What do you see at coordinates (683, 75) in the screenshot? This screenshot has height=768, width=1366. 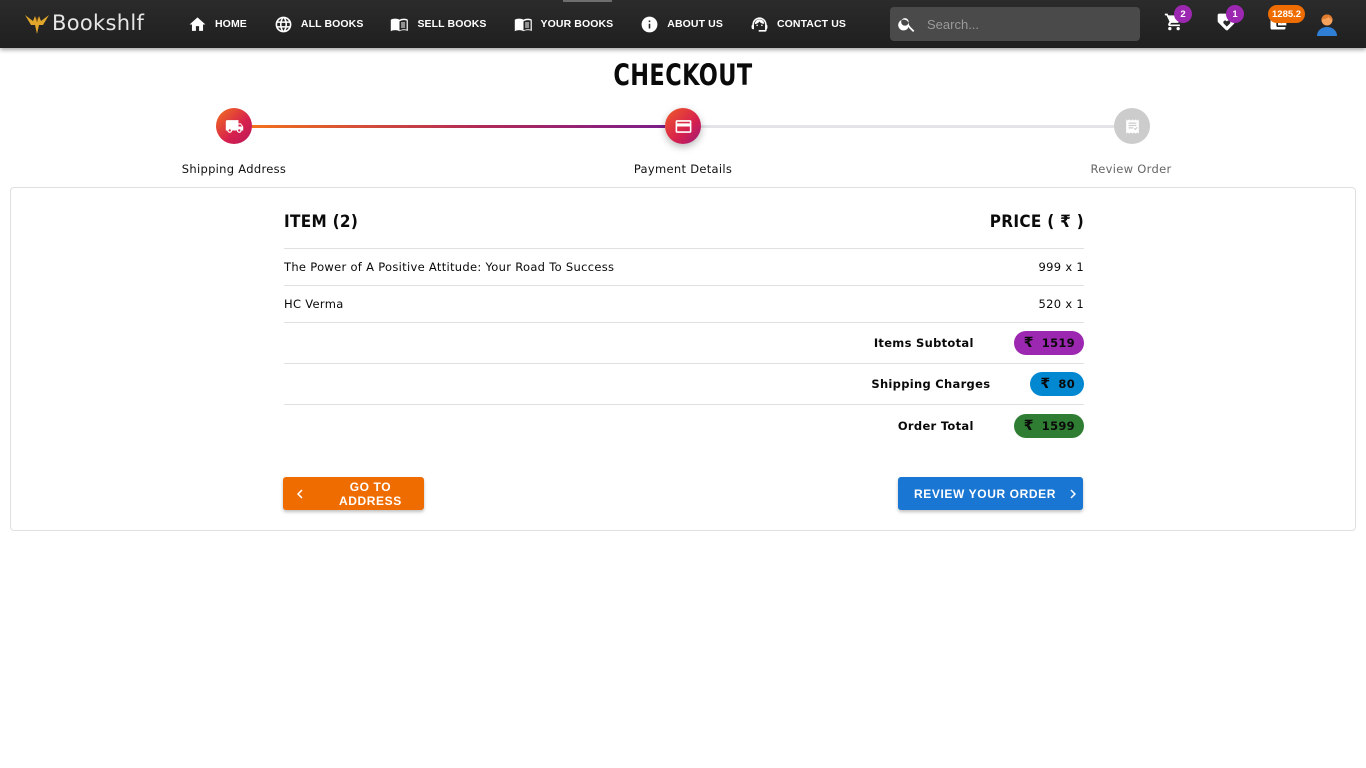 I see `page-title: CHECKOUT` at bounding box center [683, 75].